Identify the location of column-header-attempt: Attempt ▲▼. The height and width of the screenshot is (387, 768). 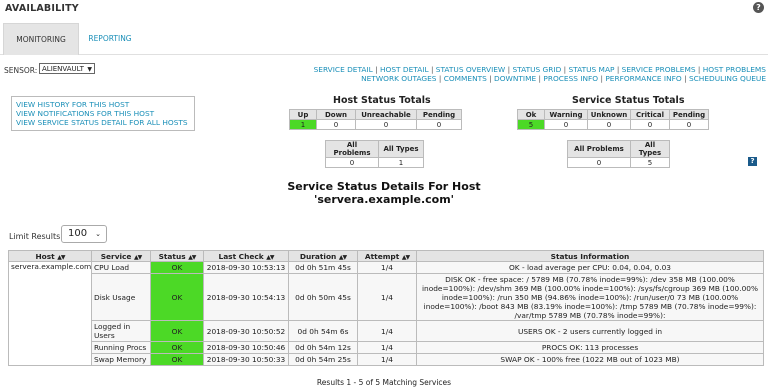
(387, 256).